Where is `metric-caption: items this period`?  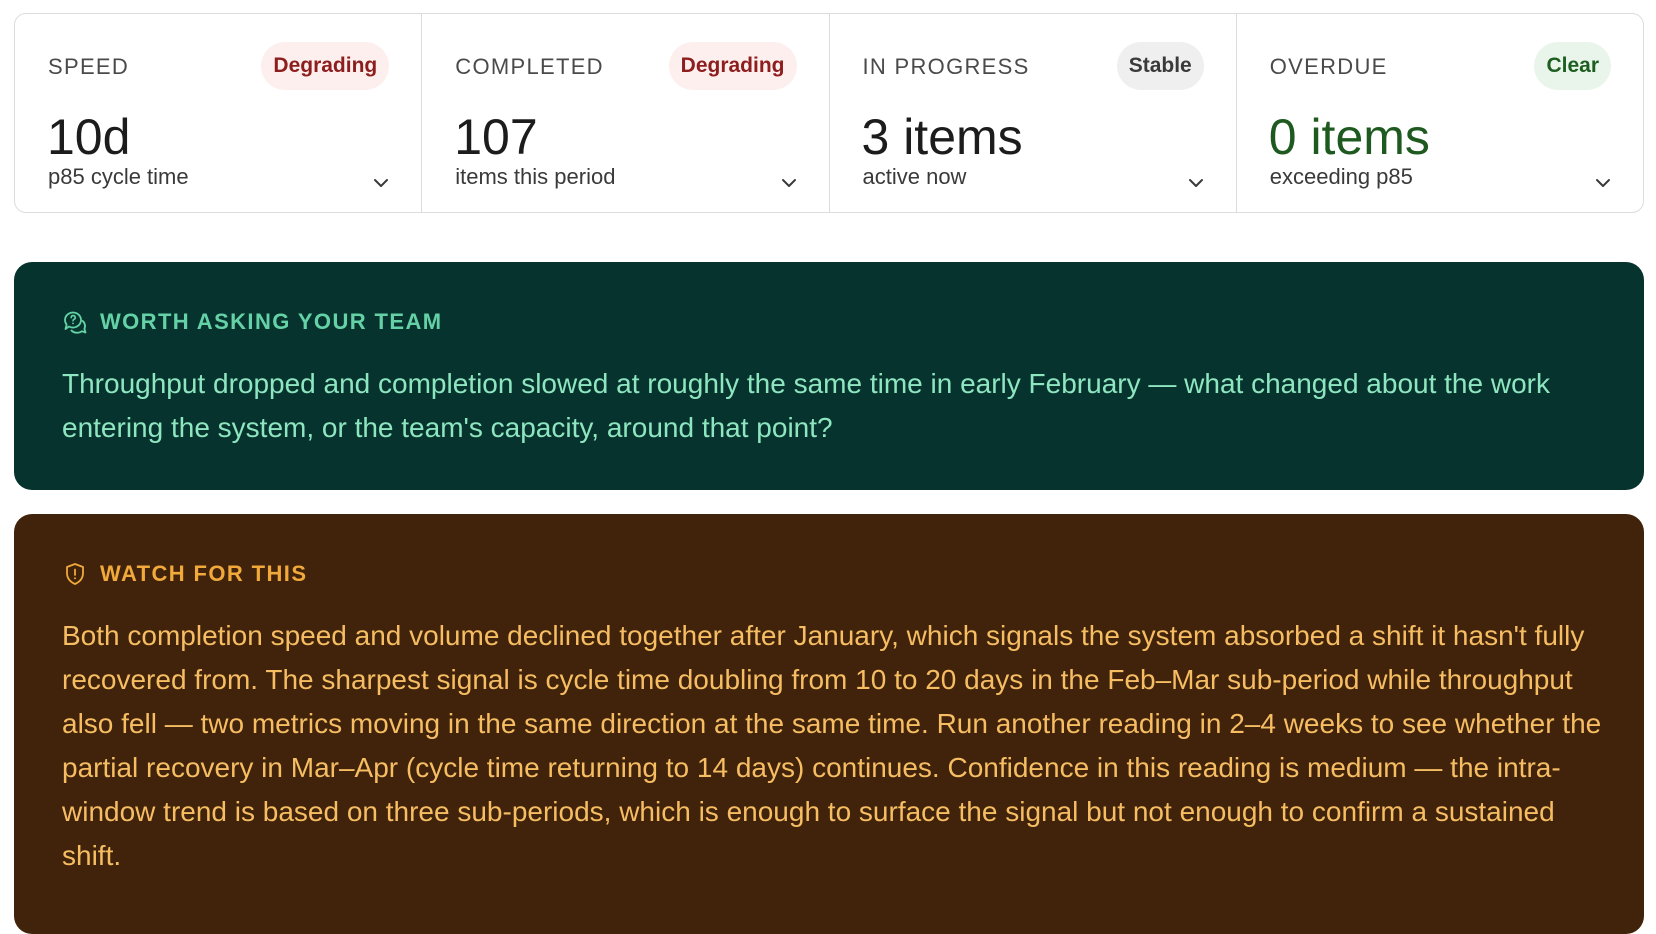 metric-caption: items this period is located at coordinates (535, 176).